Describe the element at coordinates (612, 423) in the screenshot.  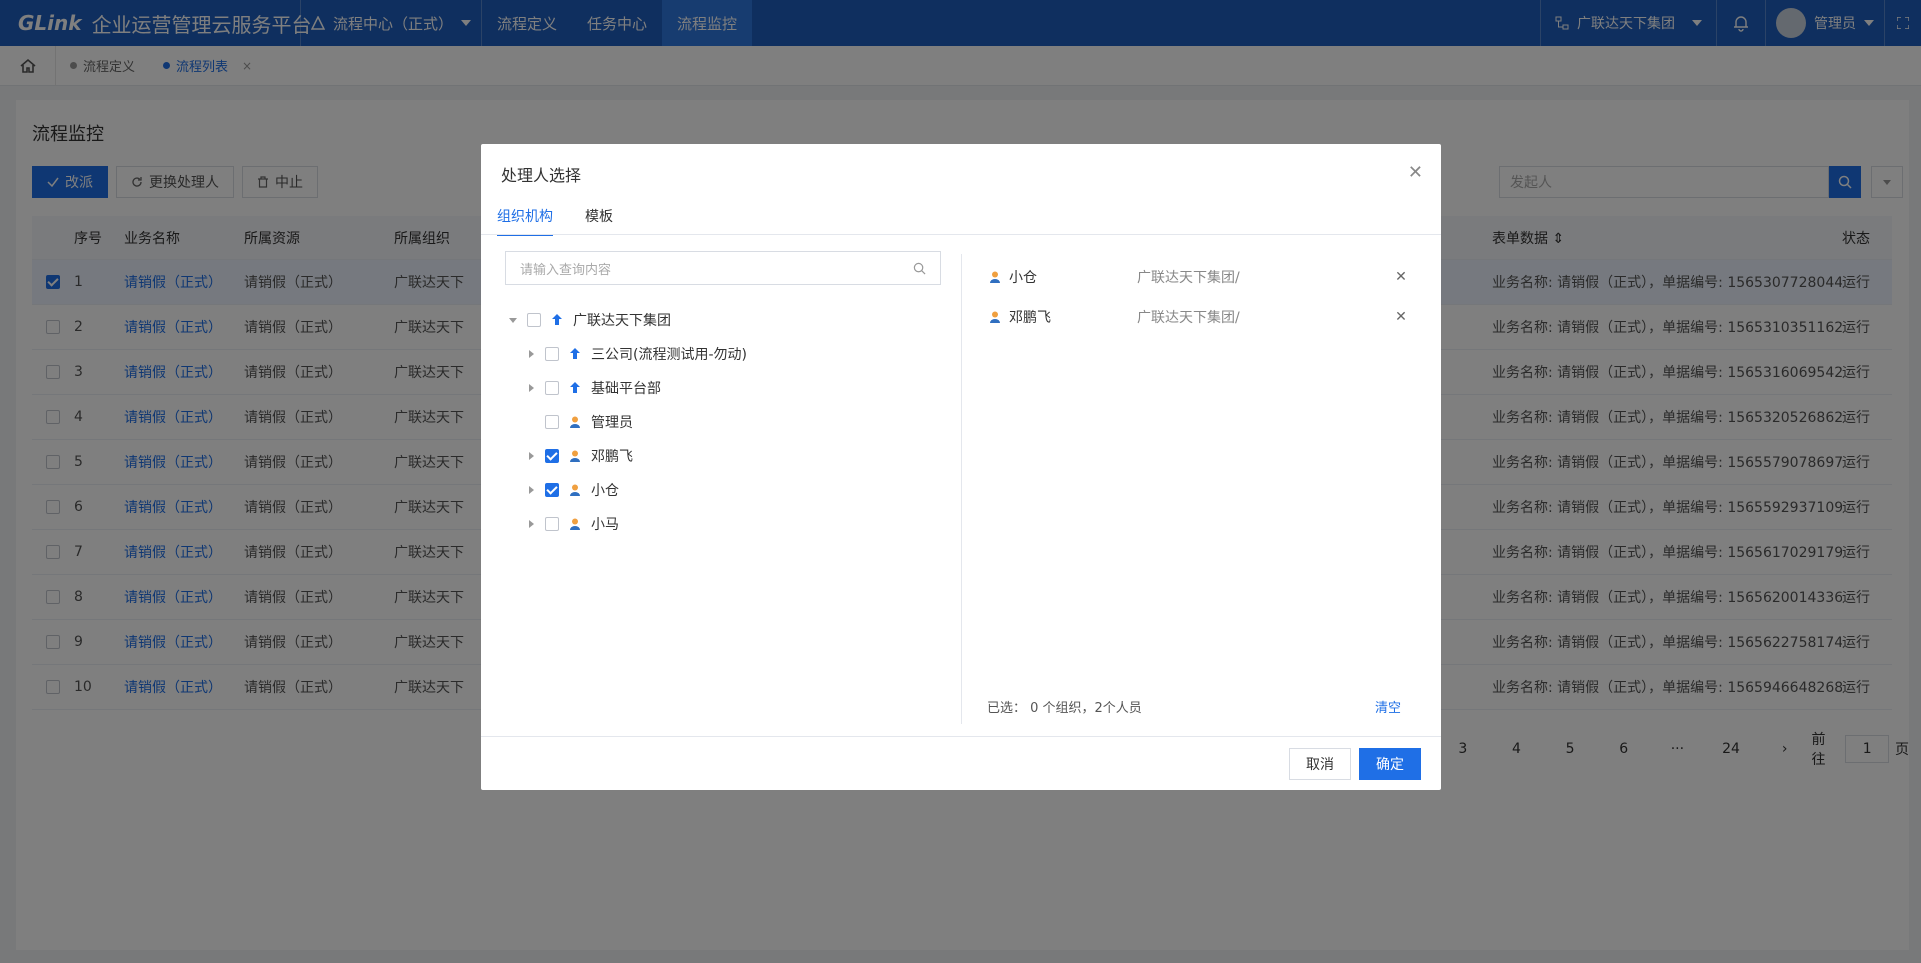
I see `tree-node-label: 管理员` at that location.